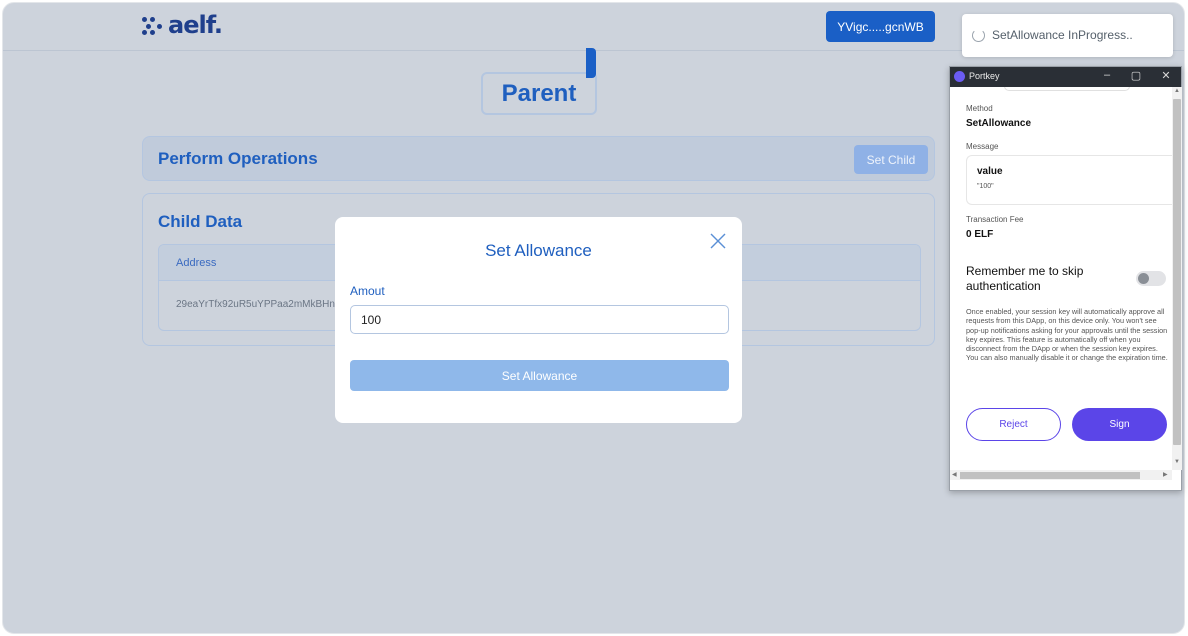 Image resolution: width=1188 pixels, height=636 pixels. What do you see at coordinates (985, 186) in the screenshot?
I see `message-value: "100"` at bounding box center [985, 186].